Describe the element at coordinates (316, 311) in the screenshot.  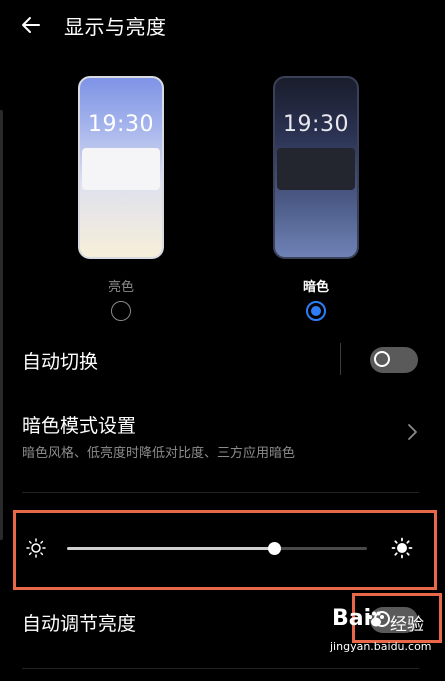
I see `dark-theme-radio` at that location.